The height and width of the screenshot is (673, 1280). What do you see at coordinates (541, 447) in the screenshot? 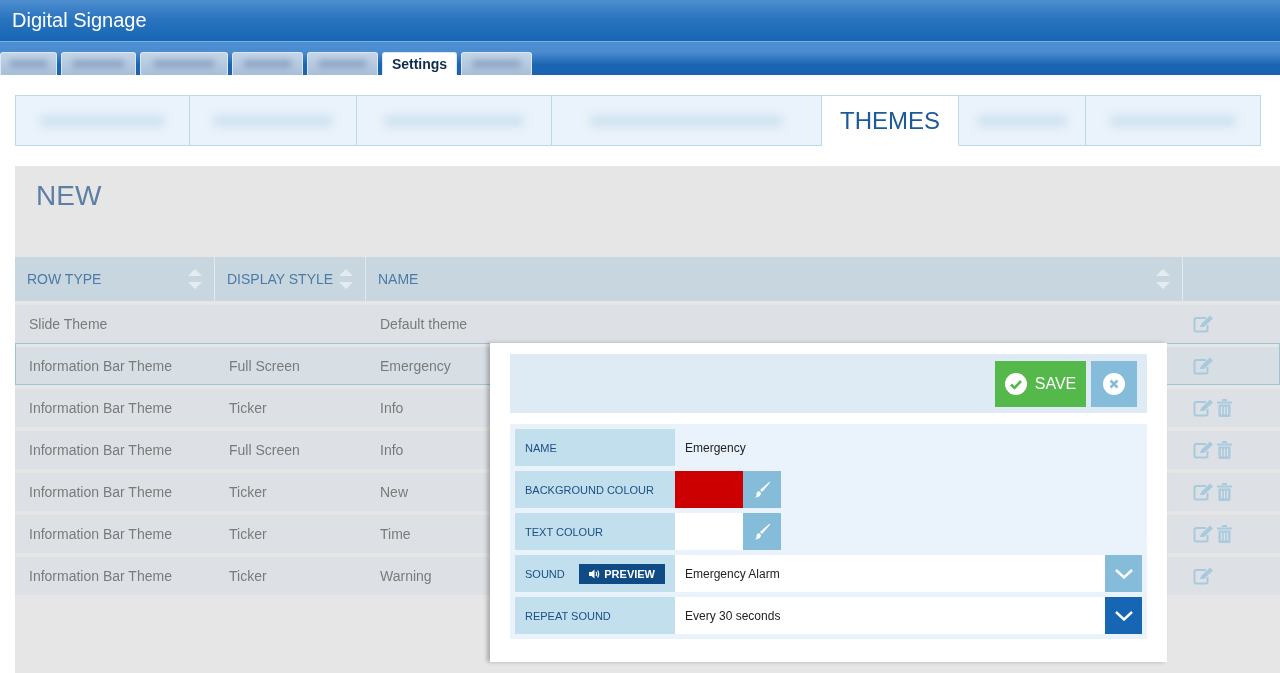
I see `field-label: NAME` at bounding box center [541, 447].